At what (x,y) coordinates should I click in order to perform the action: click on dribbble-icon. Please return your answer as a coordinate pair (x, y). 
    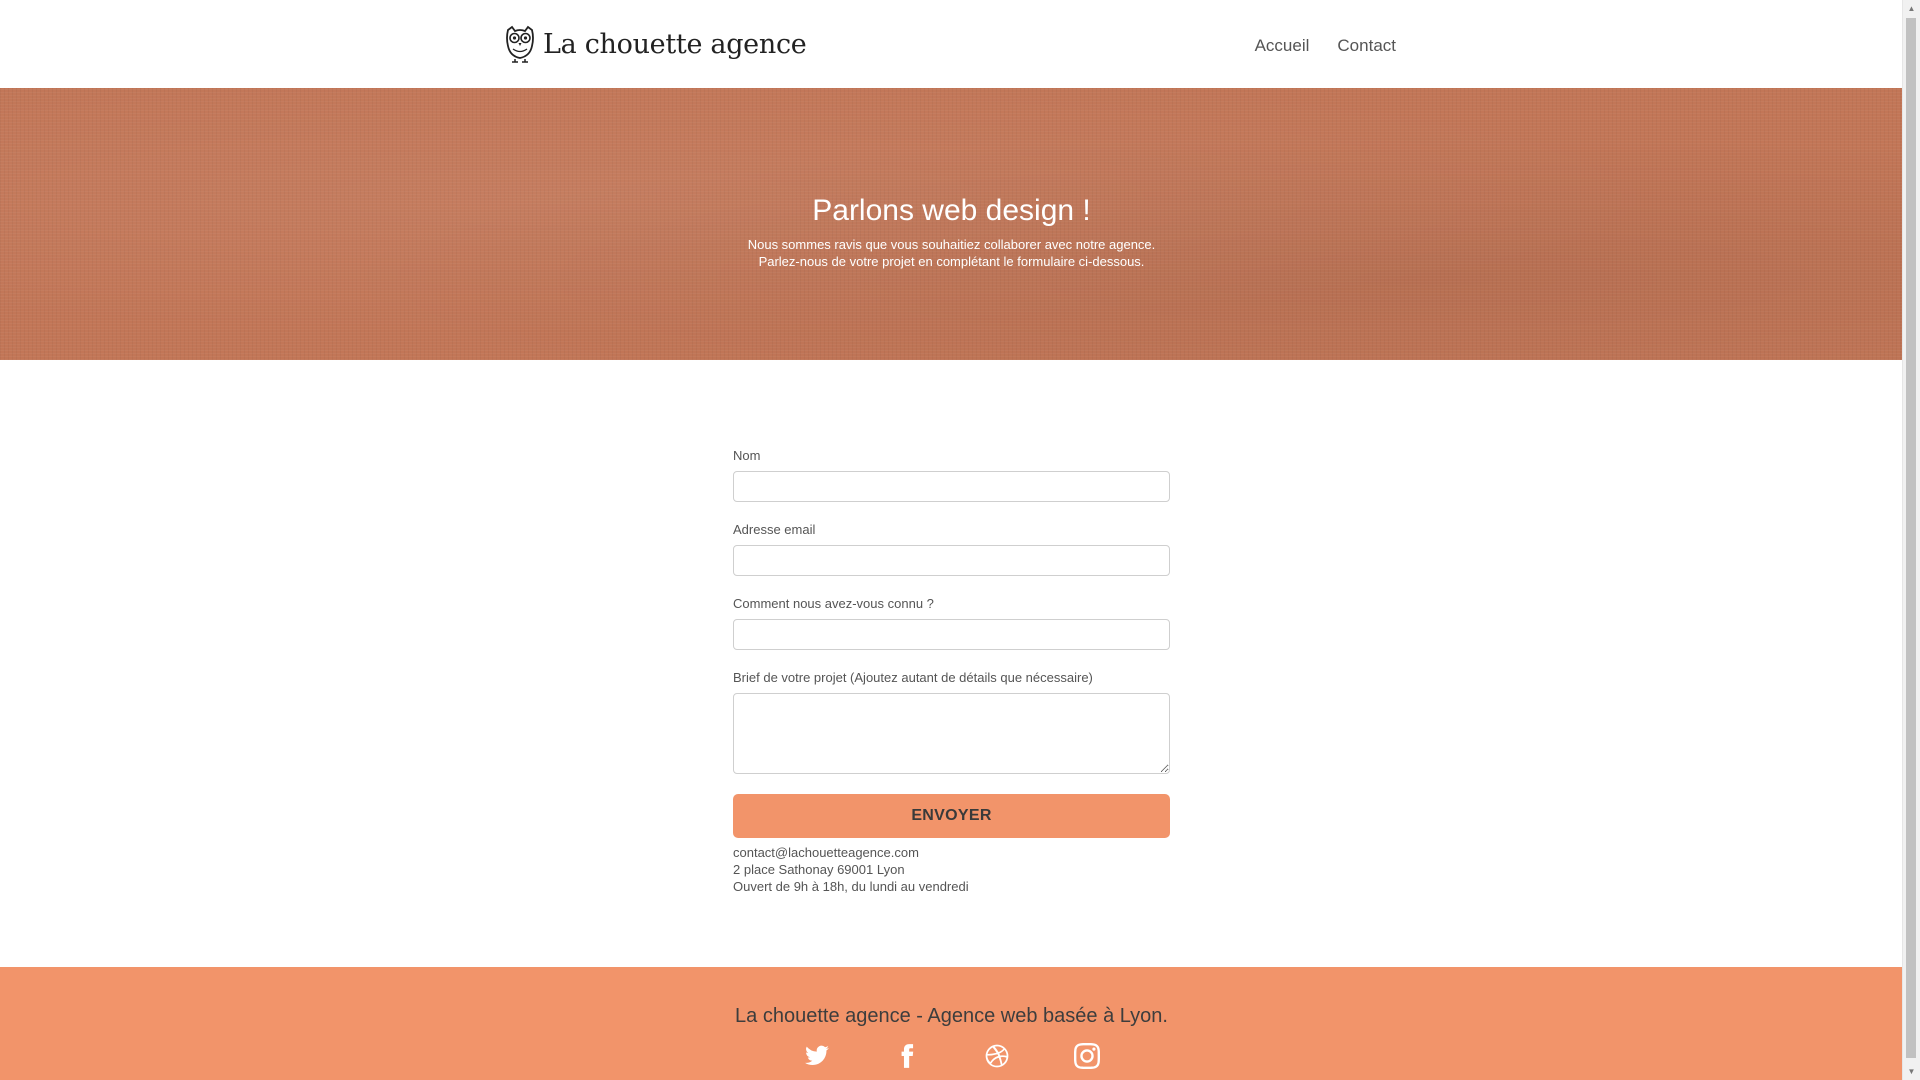
    Looking at the image, I should click on (997, 1056).